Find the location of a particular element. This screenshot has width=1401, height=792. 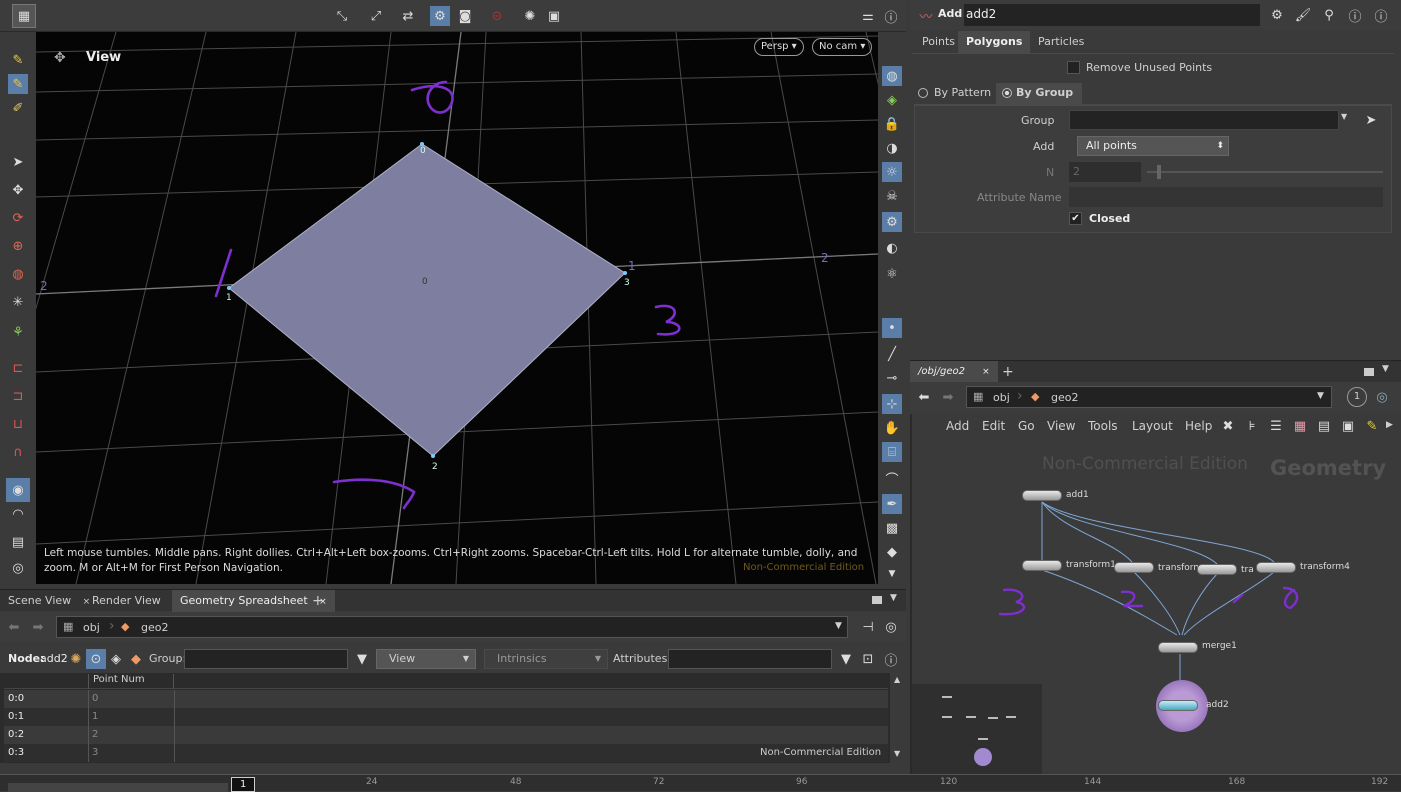

snap-icon: ⚙ is located at coordinates (440, 16).